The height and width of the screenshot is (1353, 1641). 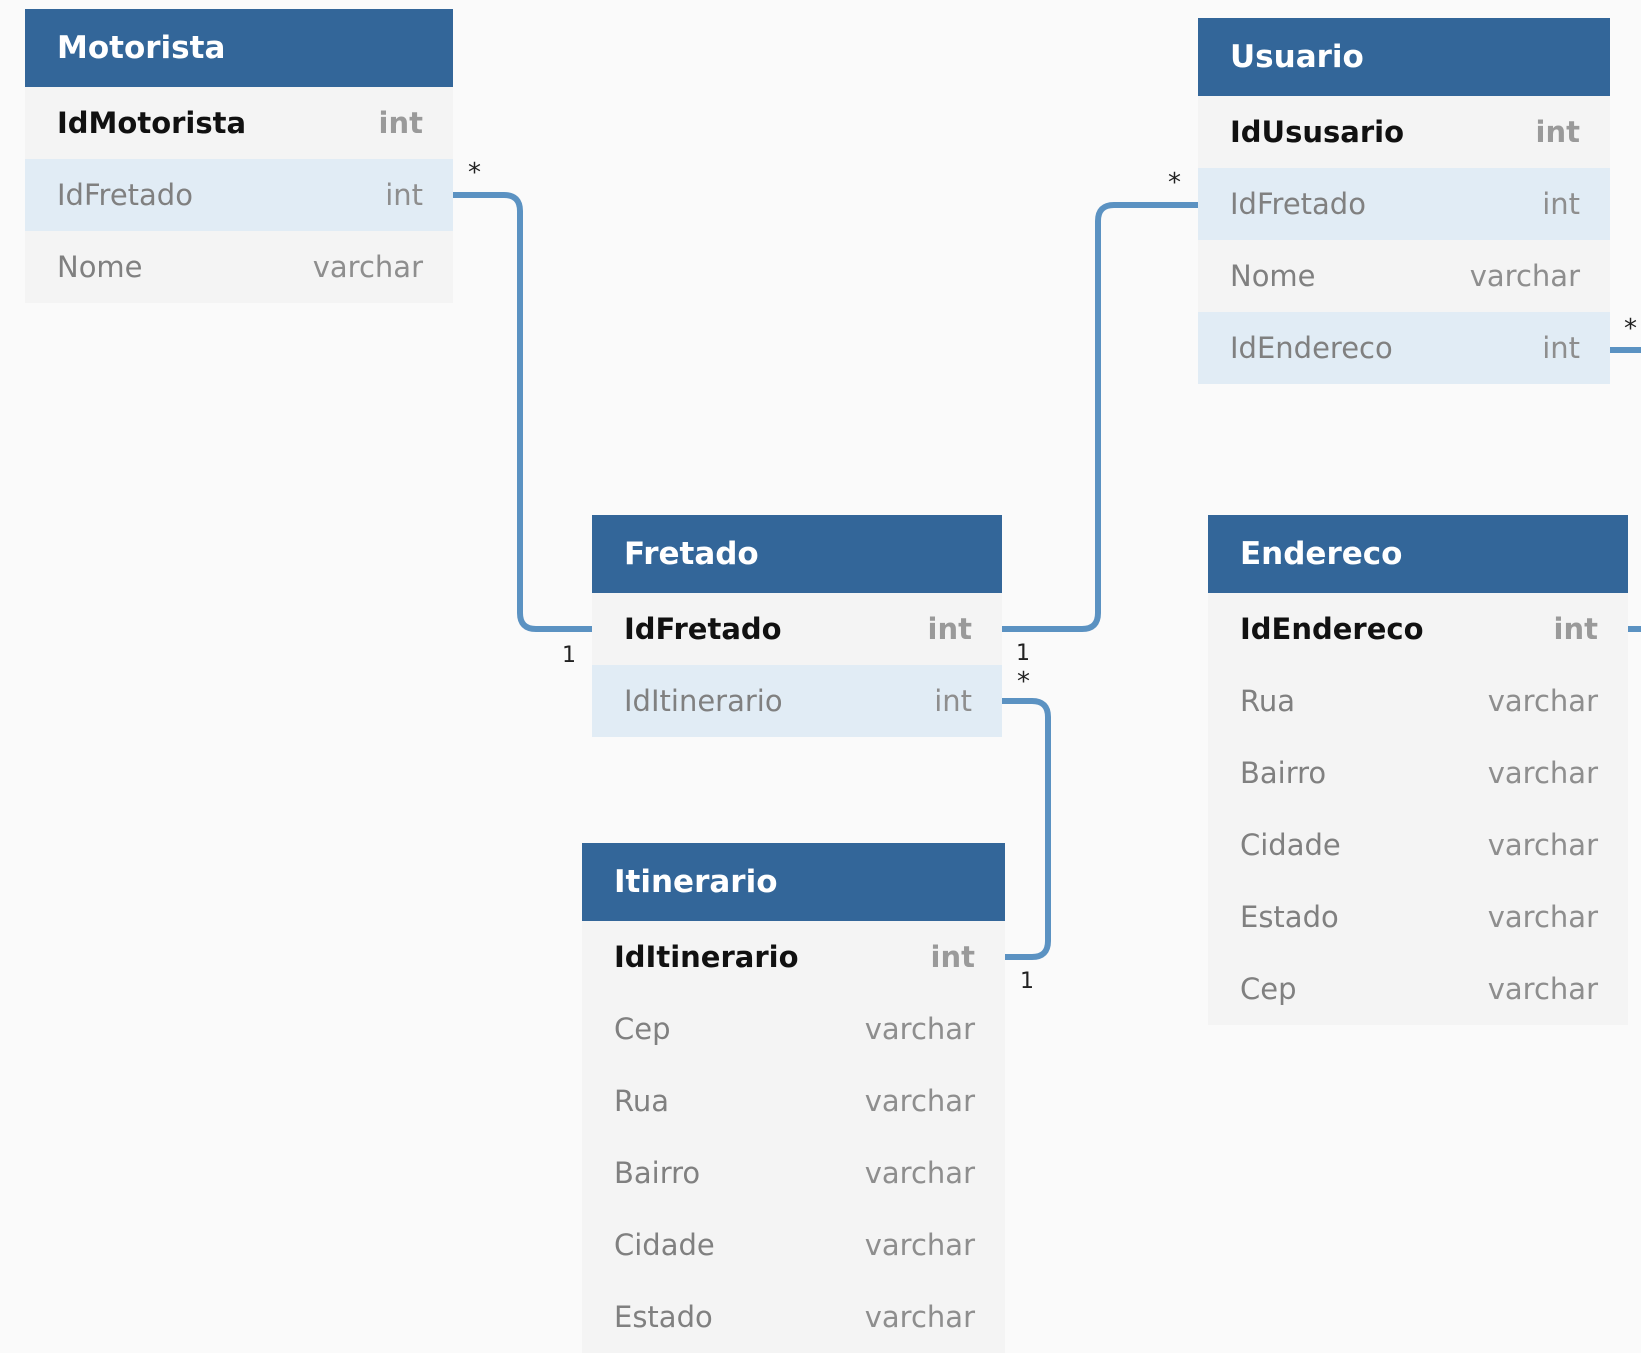 What do you see at coordinates (1418, 554) in the screenshot?
I see `entity-title: Endereco` at bounding box center [1418, 554].